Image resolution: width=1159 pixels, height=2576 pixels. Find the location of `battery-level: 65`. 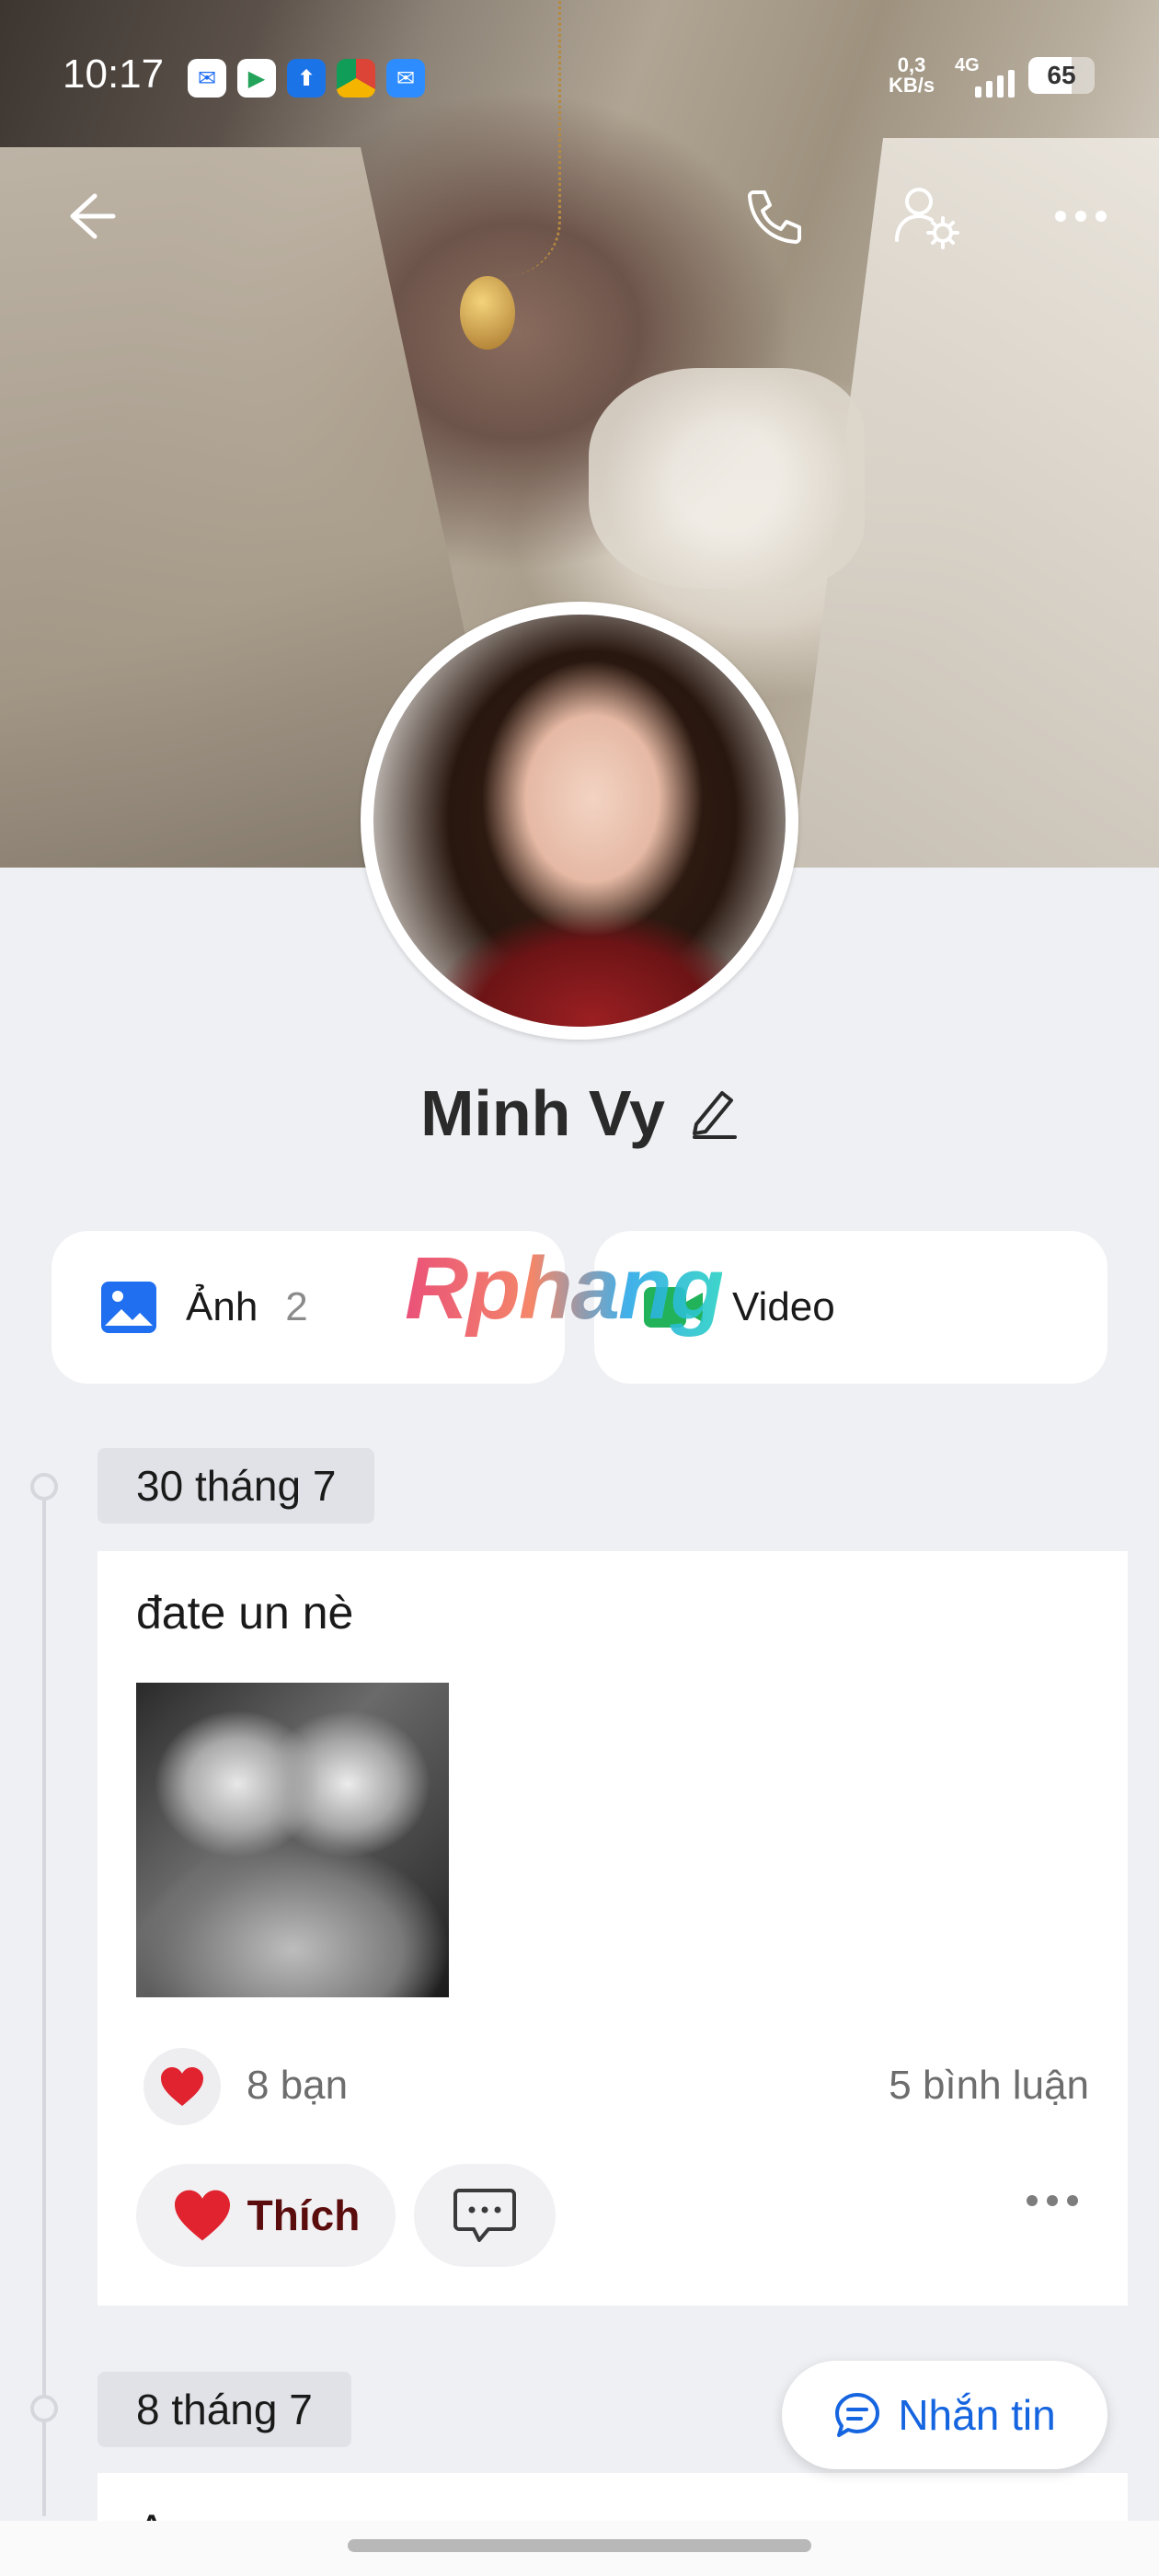

battery-level: 65 is located at coordinates (1061, 75).